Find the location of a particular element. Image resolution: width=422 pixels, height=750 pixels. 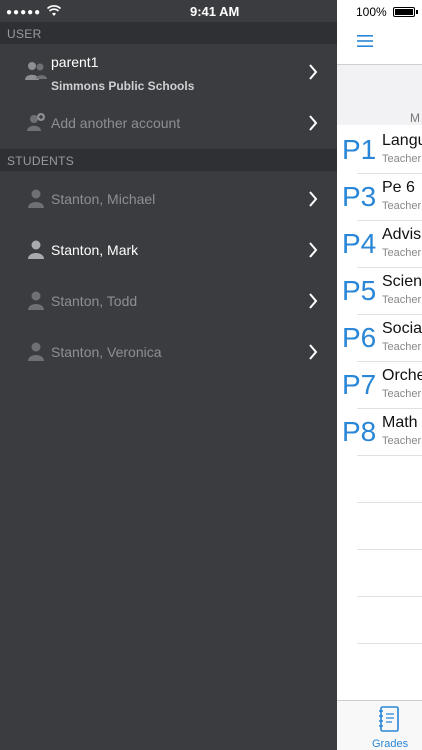

student-row: Stanton, Michael is located at coordinates (168, 198).